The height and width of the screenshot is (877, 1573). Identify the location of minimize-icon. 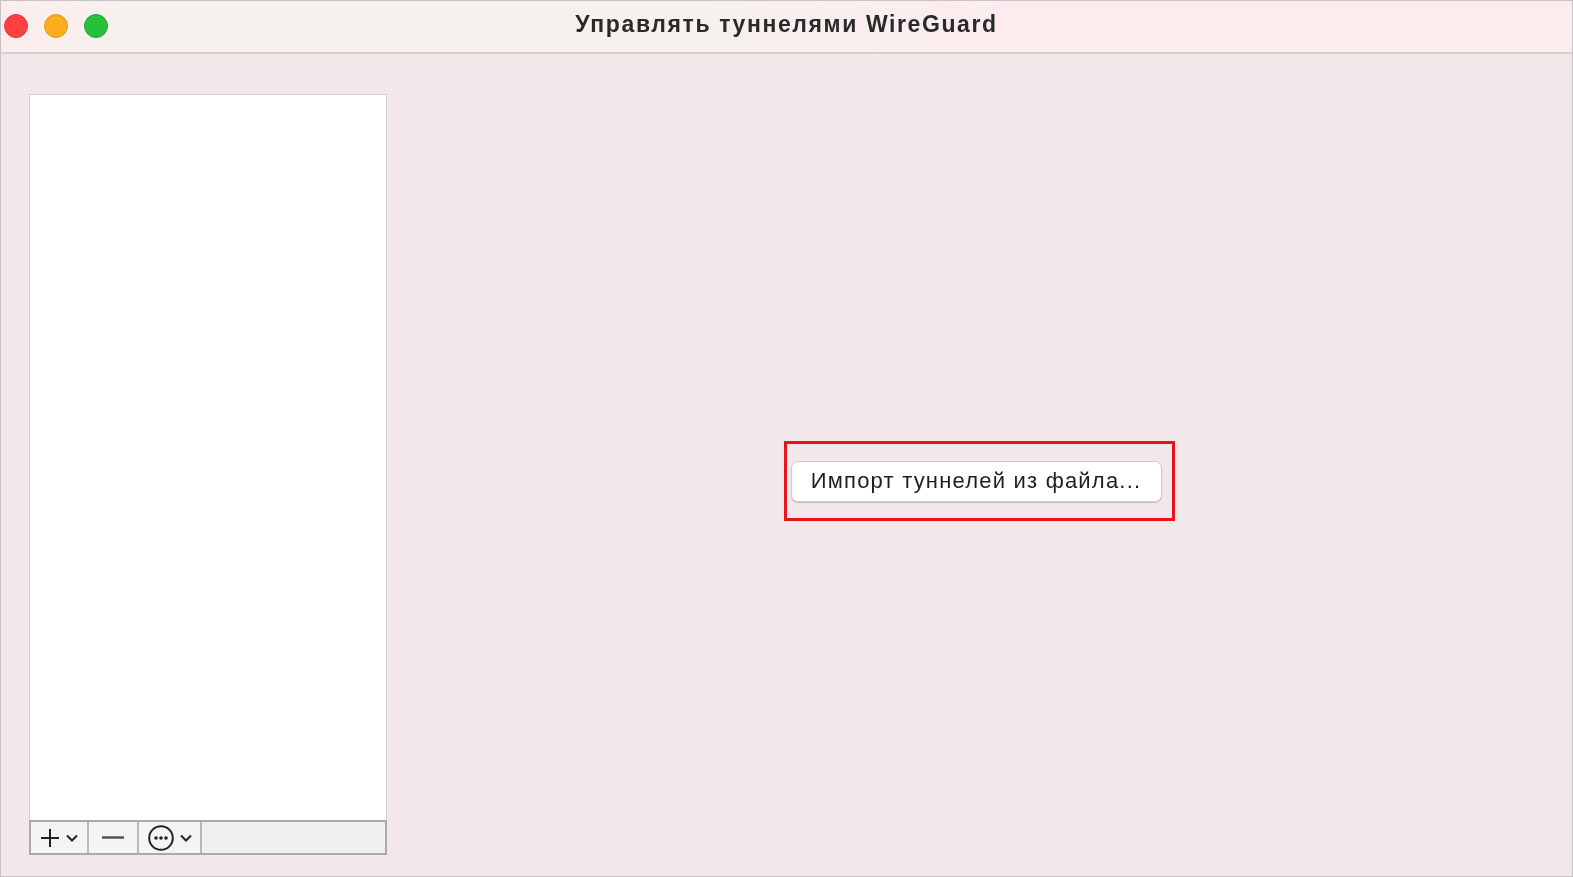
(56, 26).